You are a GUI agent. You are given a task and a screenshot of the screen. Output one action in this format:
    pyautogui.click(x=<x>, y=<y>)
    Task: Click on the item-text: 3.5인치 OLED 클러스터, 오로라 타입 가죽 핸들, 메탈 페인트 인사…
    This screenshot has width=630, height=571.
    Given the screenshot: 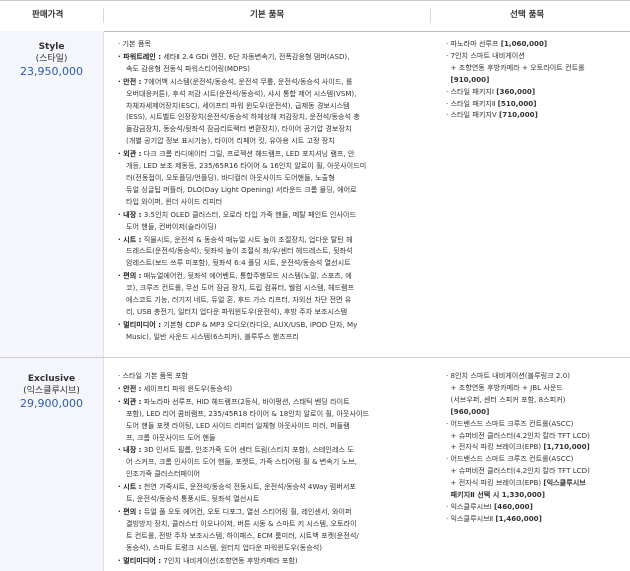 What is the action you would take?
    pyautogui.click(x=248, y=214)
    